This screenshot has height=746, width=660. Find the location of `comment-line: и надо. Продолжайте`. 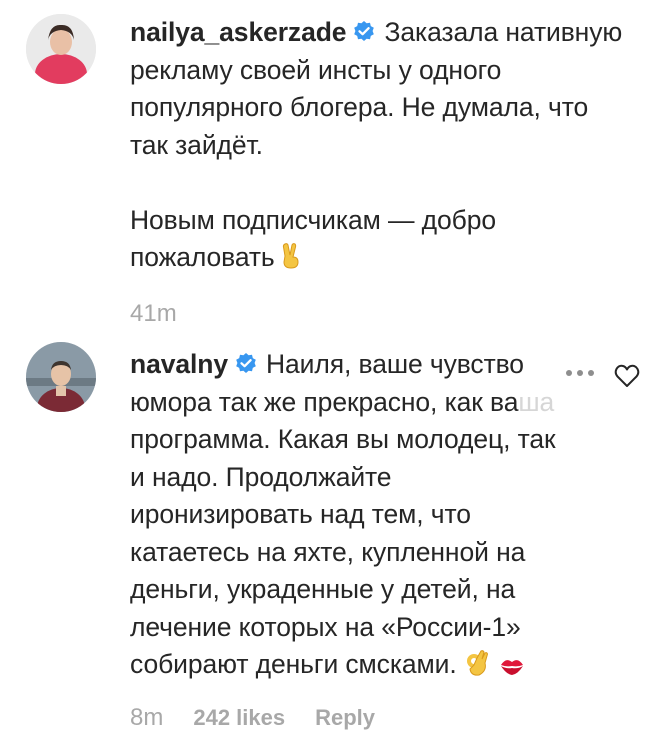

comment-line: и надо. Продолжайте is located at coordinates (261, 476).